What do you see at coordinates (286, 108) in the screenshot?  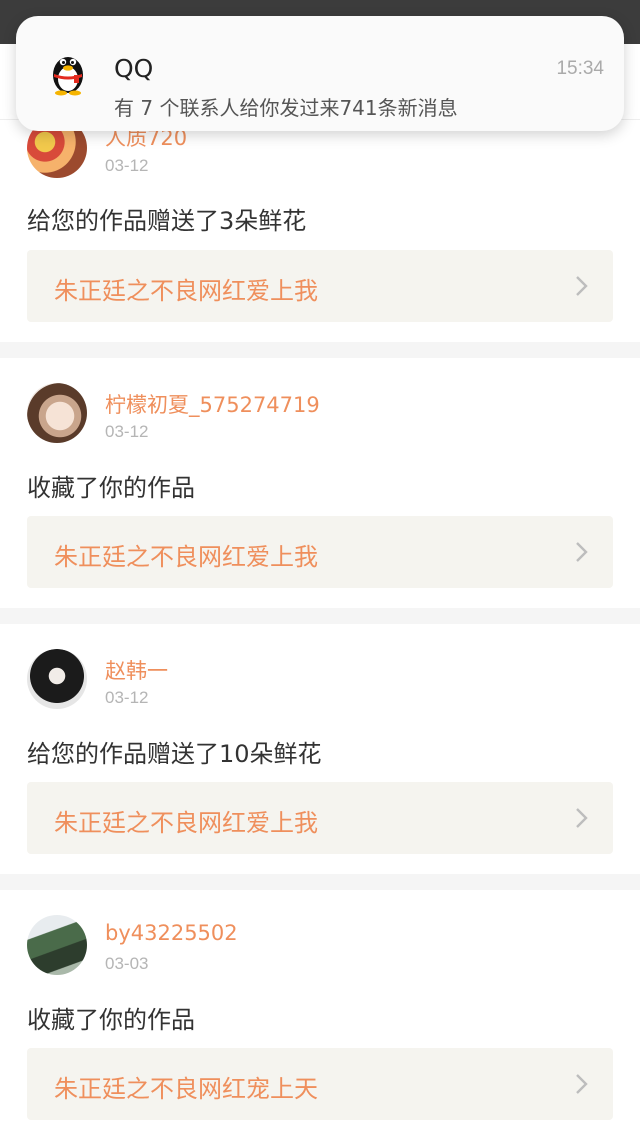 I see `notification-message: 有 7 个联系人给你发过来741条新消息` at bounding box center [286, 108].